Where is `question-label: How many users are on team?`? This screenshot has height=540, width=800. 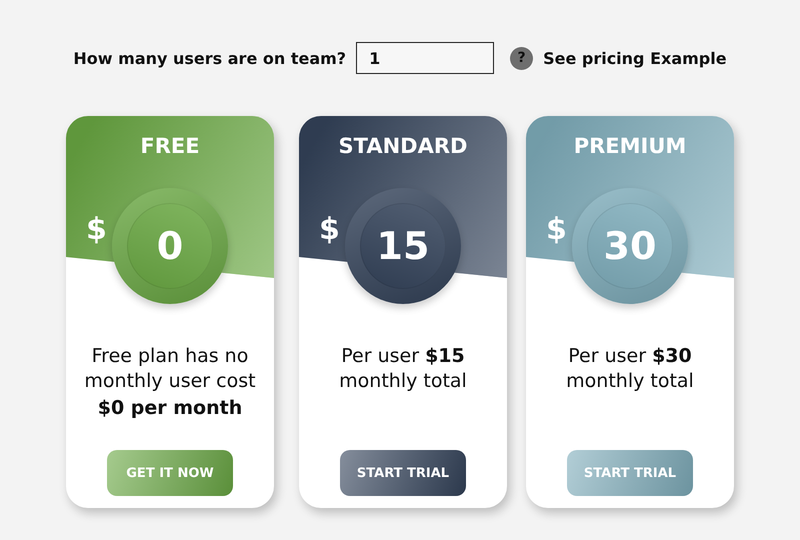
question-label: How many users are on team? is located at coordinates (209, 58).